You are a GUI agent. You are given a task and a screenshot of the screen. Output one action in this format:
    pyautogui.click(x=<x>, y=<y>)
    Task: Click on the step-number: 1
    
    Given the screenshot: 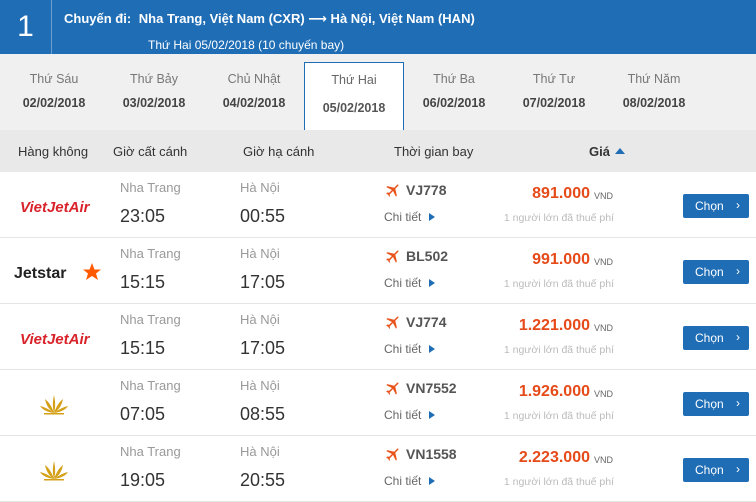 What is the action you would take?
    pyautogui.click(x=26, y=27)
    